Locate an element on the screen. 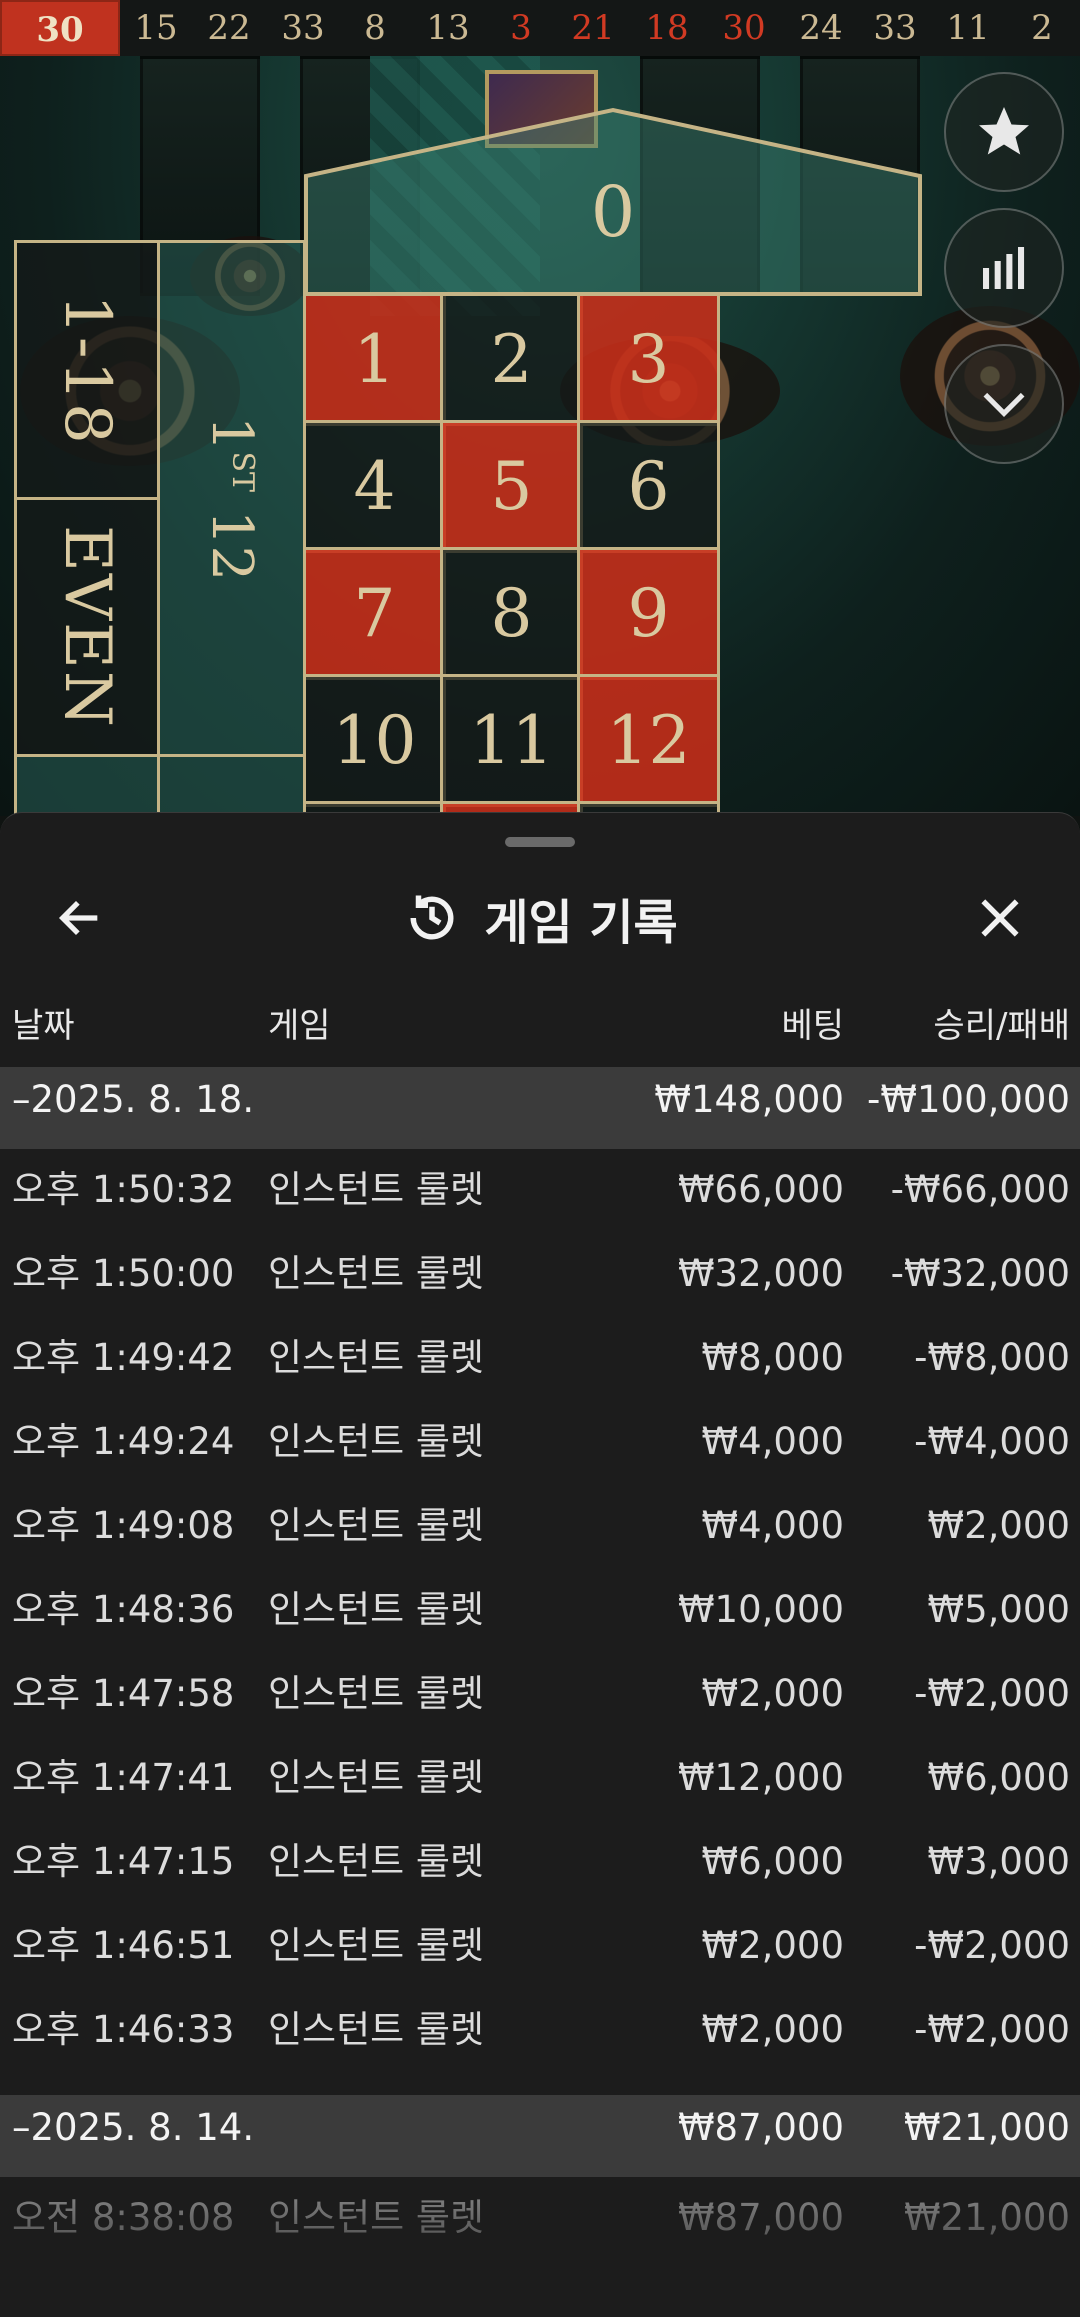 Image resolution: width=1080 pixels, height=2317 pixels. bet-1-18: 1-18 is located at coordinates (87, 370).